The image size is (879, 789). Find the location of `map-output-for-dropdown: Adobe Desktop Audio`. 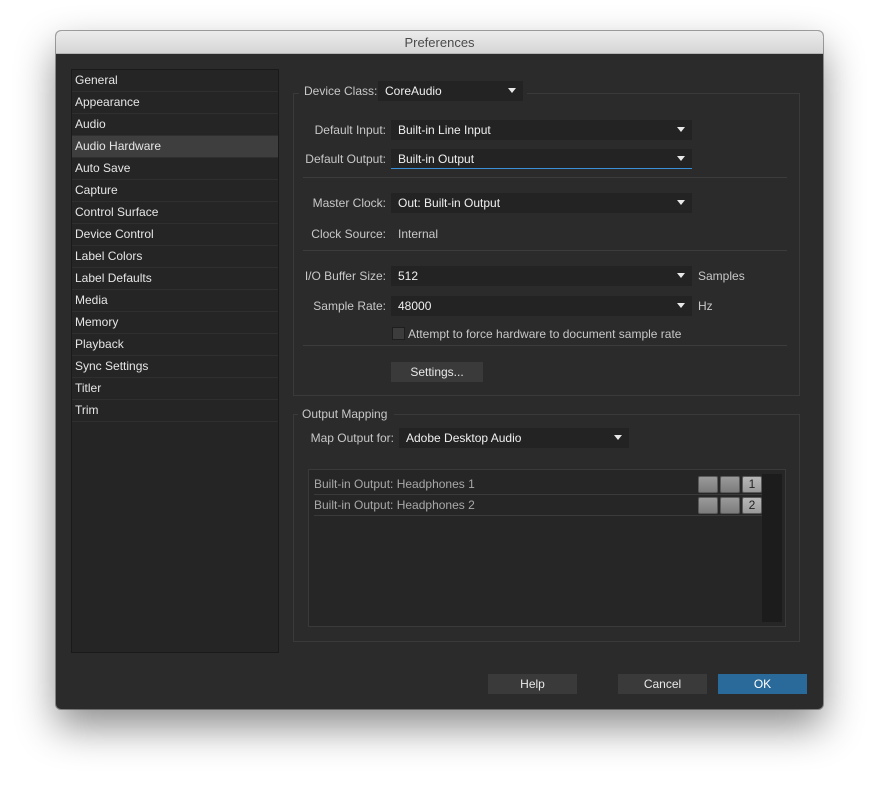

map-output-for-dropdown: Adobe Desktop Audio is located at coordinates (514, 438).